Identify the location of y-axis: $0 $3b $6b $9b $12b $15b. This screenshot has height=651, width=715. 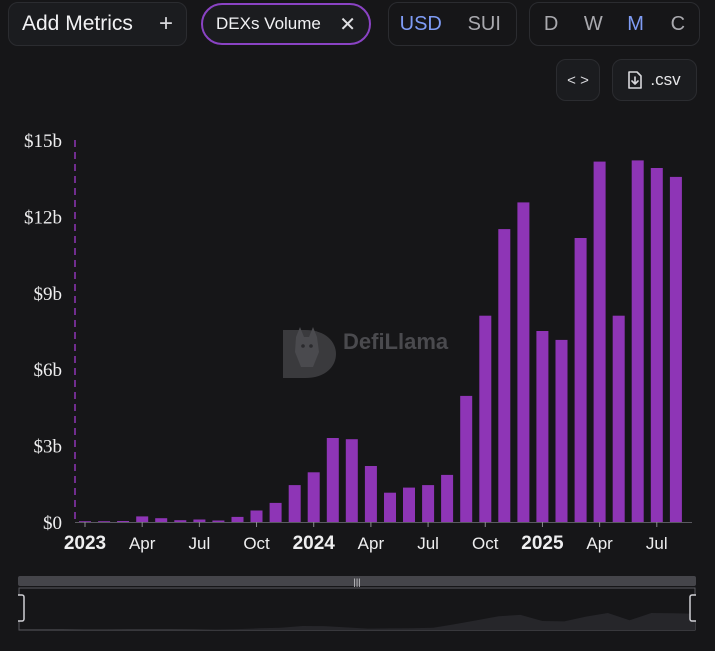
(43, 332).